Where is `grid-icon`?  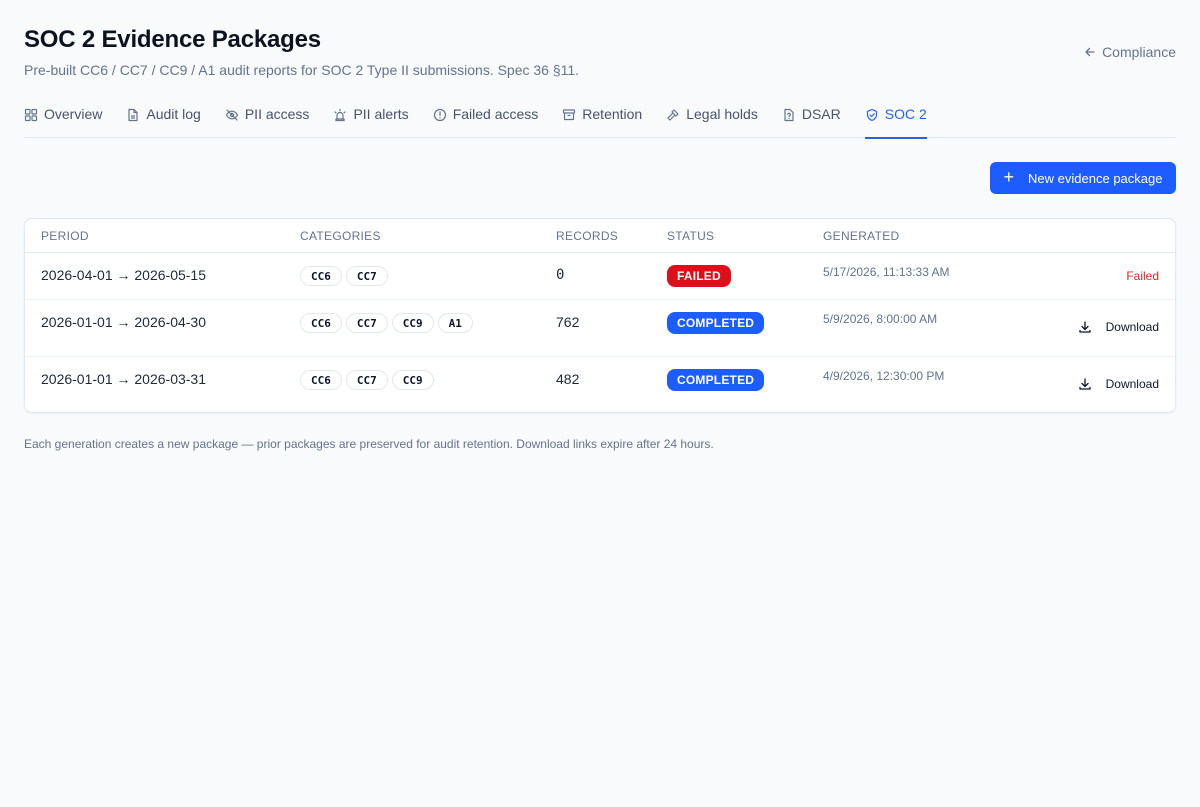
grid-icon is located at coordinates (31, 115).